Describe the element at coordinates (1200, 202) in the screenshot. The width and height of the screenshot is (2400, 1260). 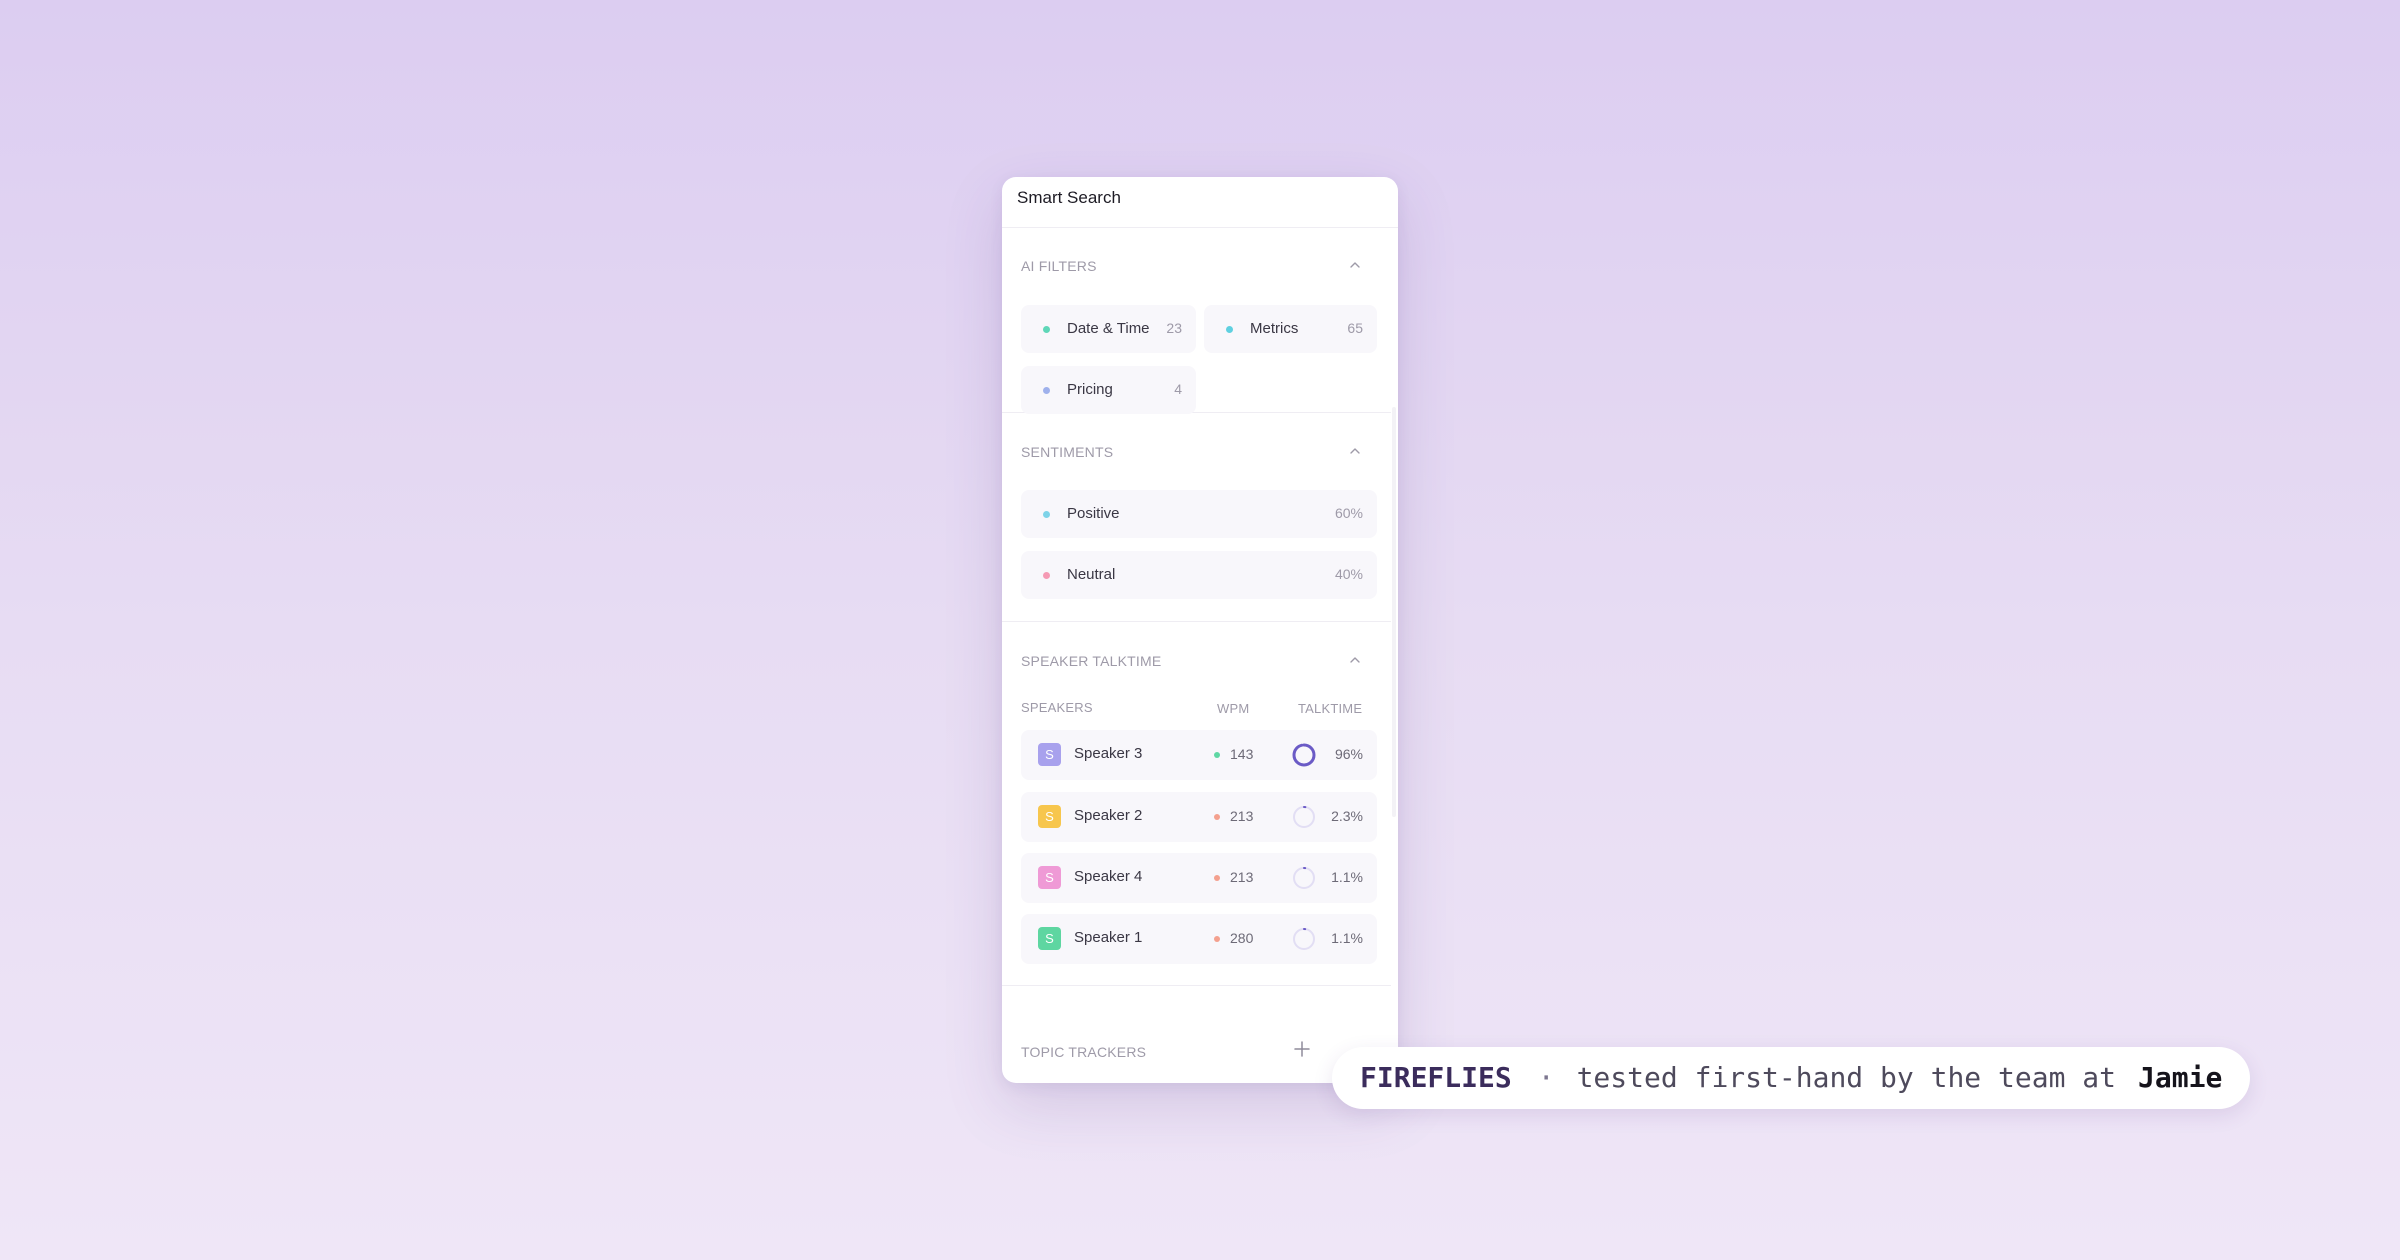
I see `panel-header: Smart Search` at that location.